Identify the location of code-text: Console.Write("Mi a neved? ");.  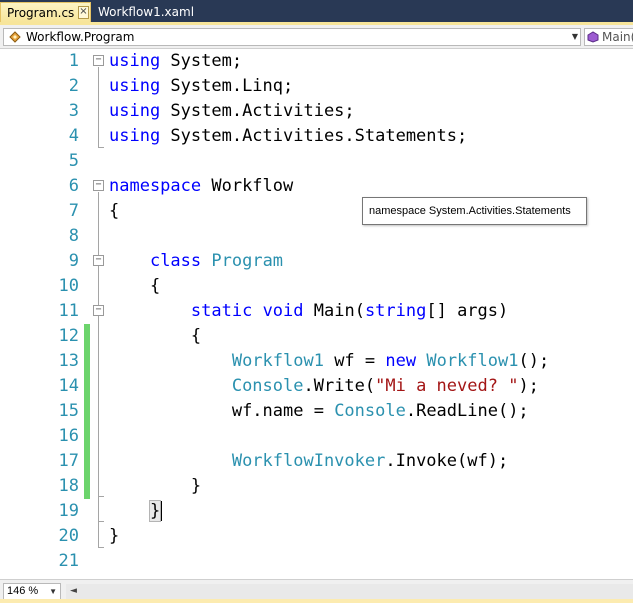
(324, 386).